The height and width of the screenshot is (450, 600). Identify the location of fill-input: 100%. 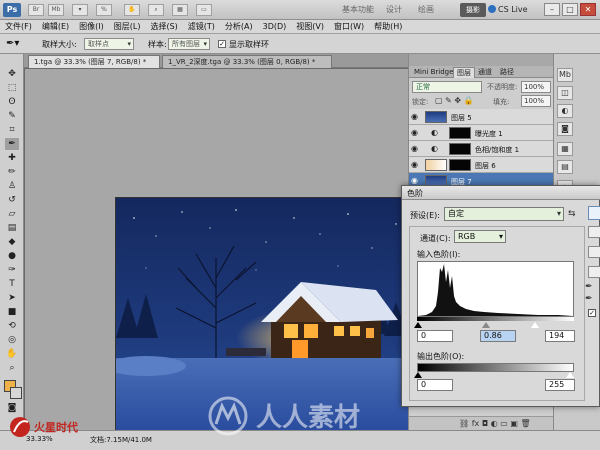
(536, 101).